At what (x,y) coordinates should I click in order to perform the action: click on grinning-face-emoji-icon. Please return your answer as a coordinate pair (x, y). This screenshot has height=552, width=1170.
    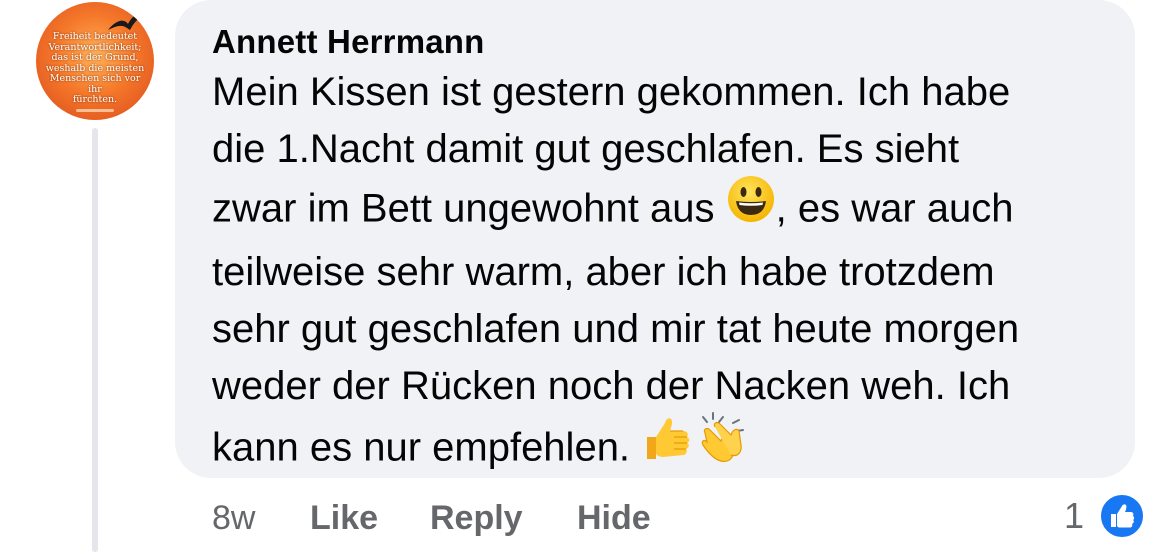
    Looking at the image, I should click on (751, 207).